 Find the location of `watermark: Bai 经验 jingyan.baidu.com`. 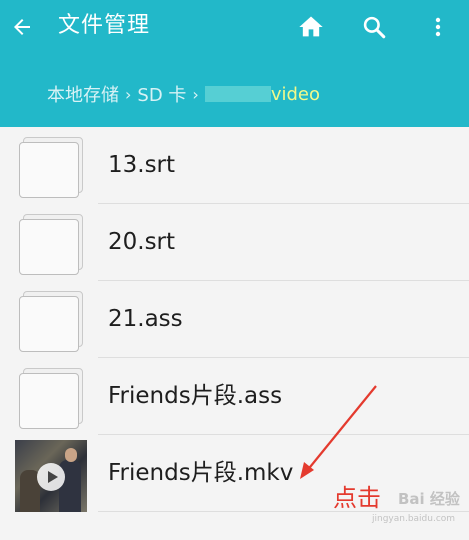

watermark: Bai 经验 jingyan.baidu.com is located at coordinates (418, 511).